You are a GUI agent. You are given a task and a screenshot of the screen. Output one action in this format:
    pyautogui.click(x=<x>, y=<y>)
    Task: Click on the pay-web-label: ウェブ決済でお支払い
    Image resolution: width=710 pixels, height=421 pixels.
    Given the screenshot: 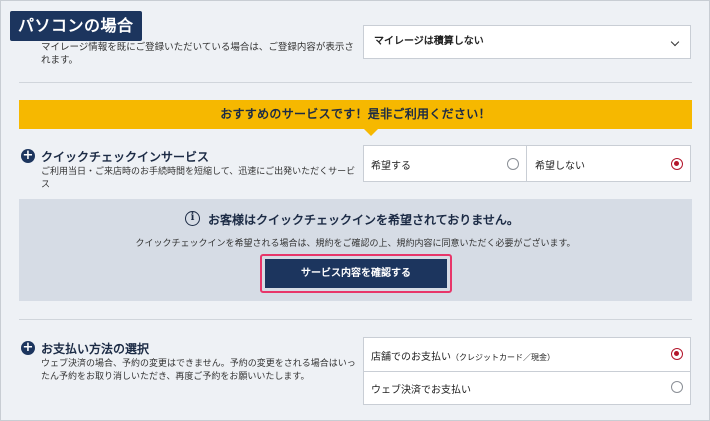 What is the action you would take?
    pyautogui.click(x=421, y=388)
    